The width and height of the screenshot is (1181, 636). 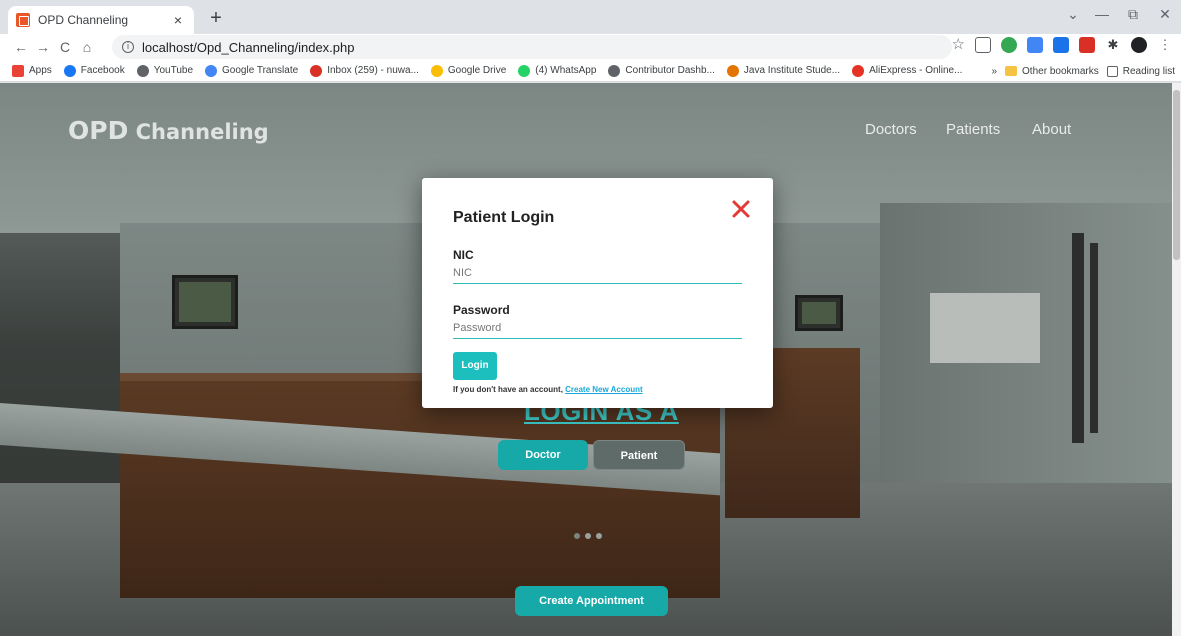 I want to click on bookmark-item: (4) WhatsApp, so click(x=557, y=70).